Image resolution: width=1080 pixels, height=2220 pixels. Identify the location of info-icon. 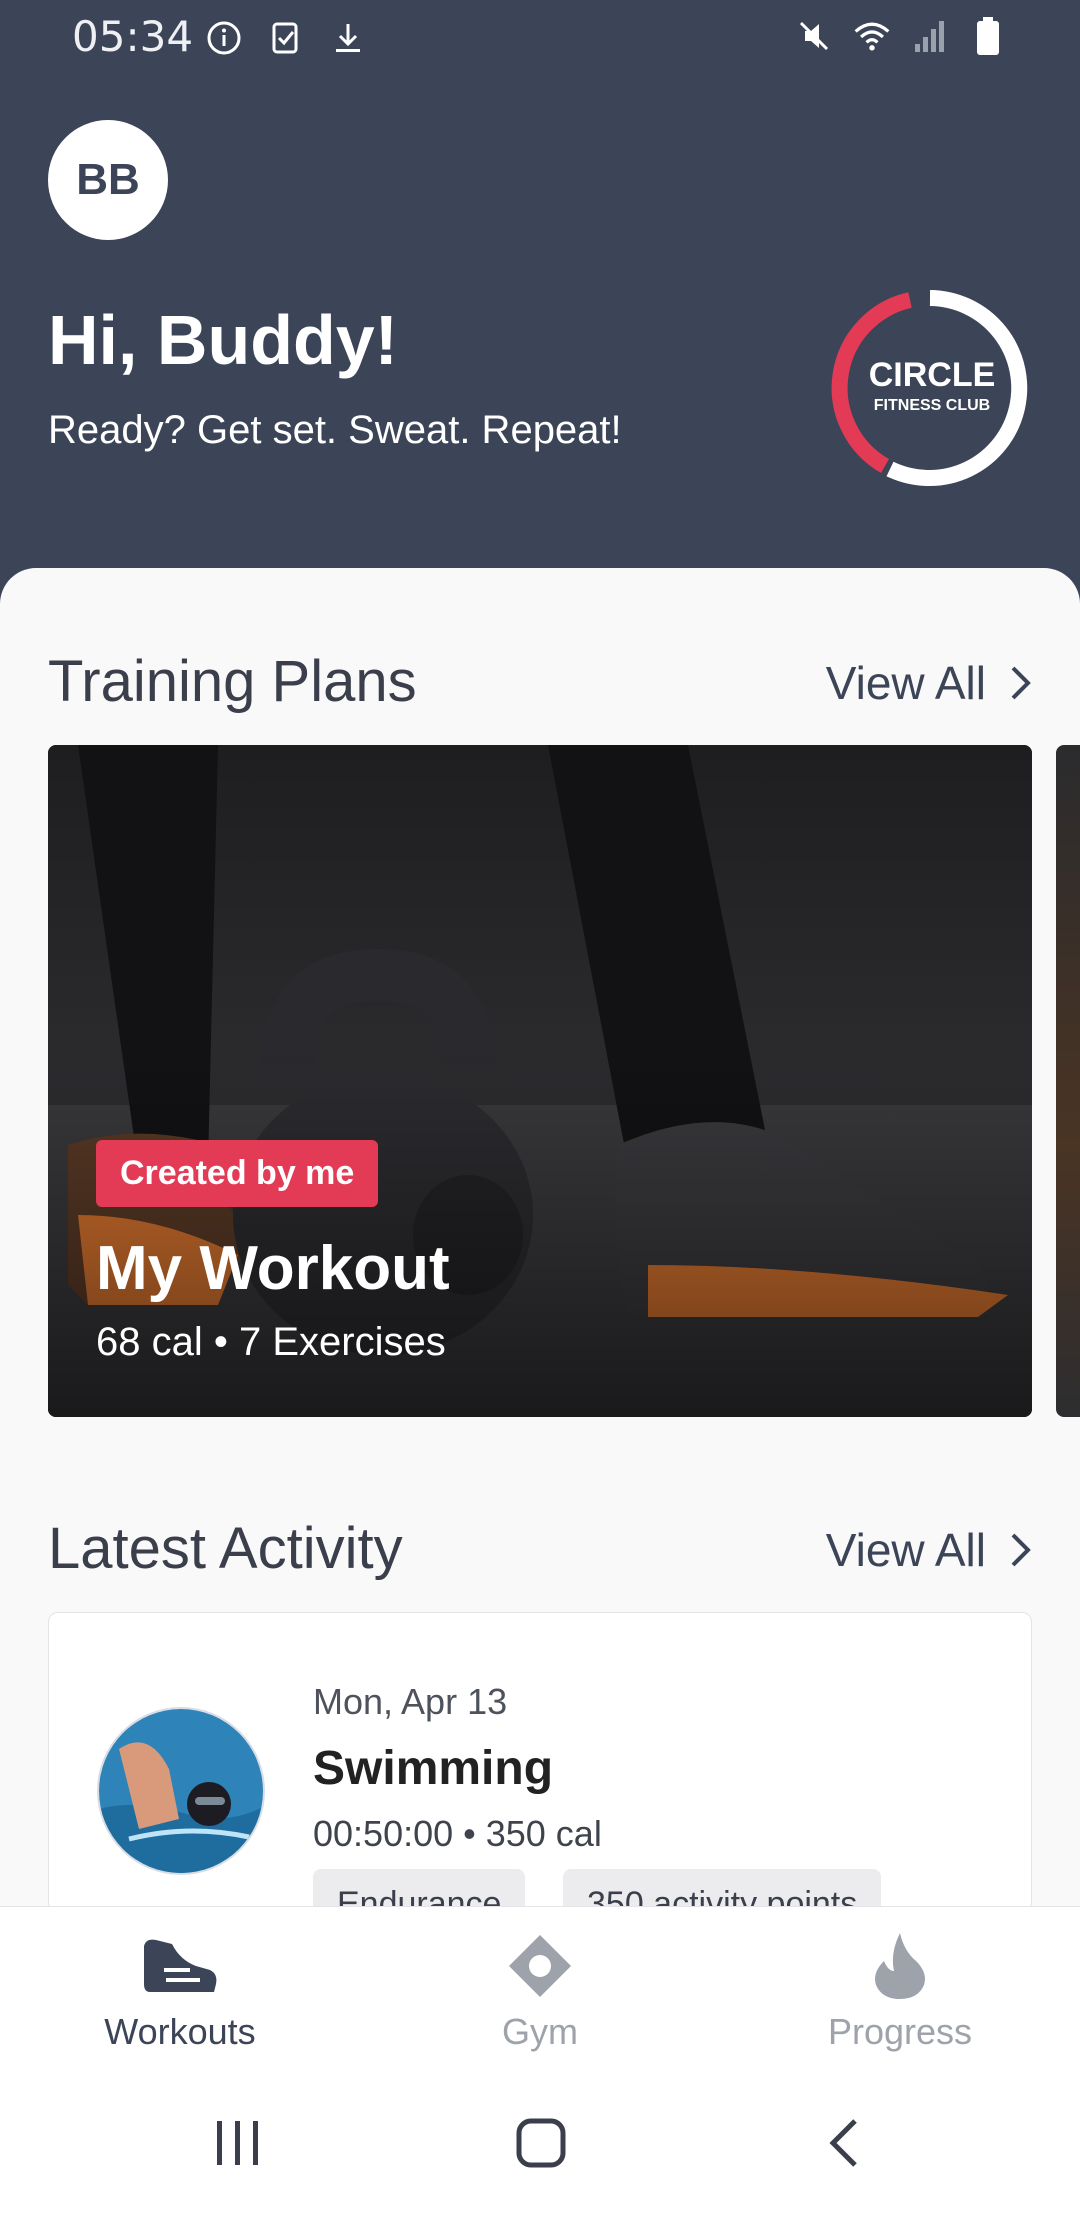
(224, 38).